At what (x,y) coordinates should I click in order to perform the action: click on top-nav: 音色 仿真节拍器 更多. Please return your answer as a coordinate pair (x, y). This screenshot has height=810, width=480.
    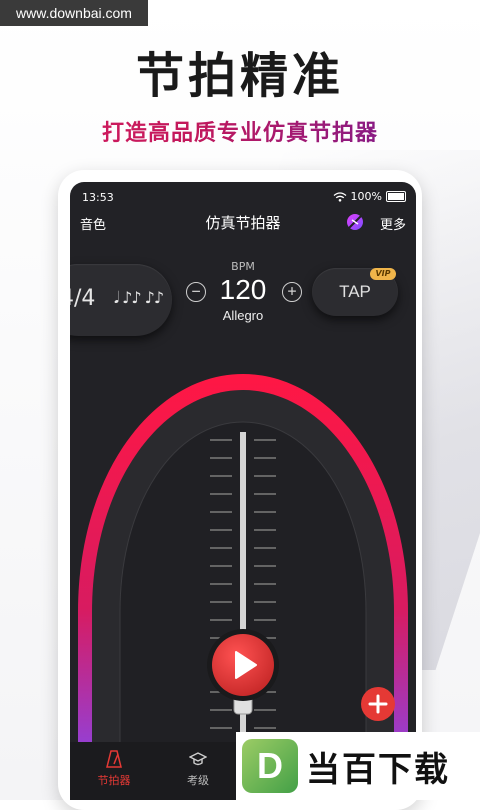
    Looking at the image, I should click on (243, 222).